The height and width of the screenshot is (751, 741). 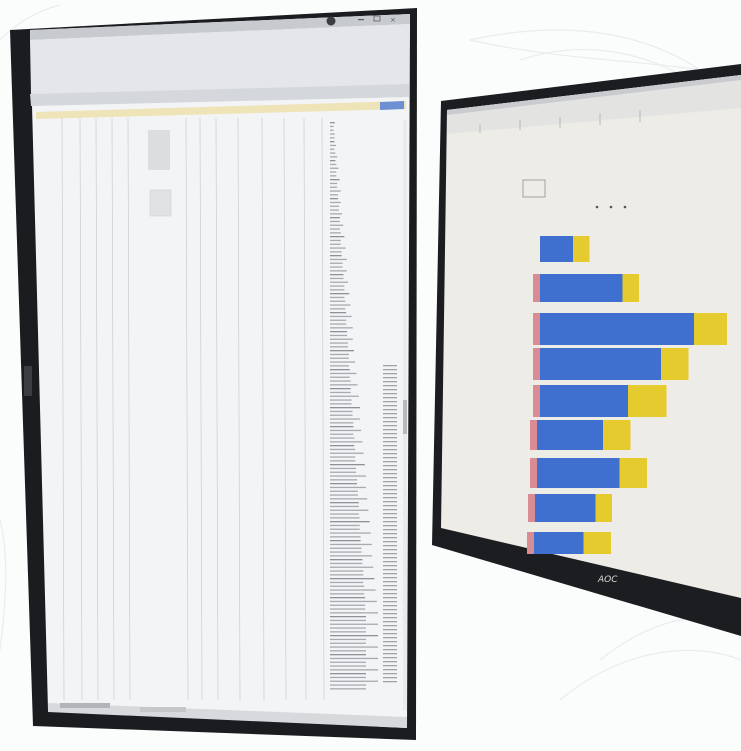 What do you see at coordinates (28, 381) in the screenshot?
I see `monitor-button` at bounding box center [28, 381].